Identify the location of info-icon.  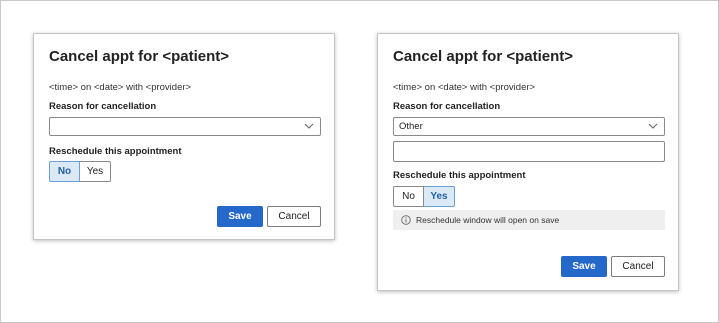
(406, 220).